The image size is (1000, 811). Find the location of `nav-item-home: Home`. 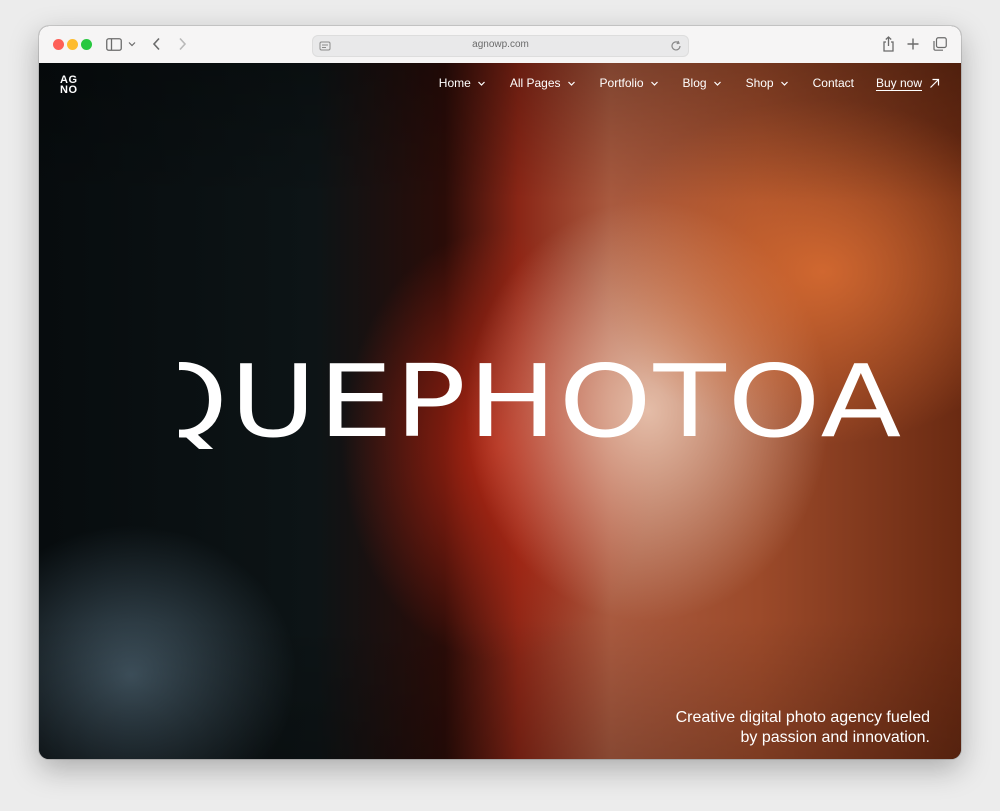

nav-item-home: Home is located at coordinates (462, 83).